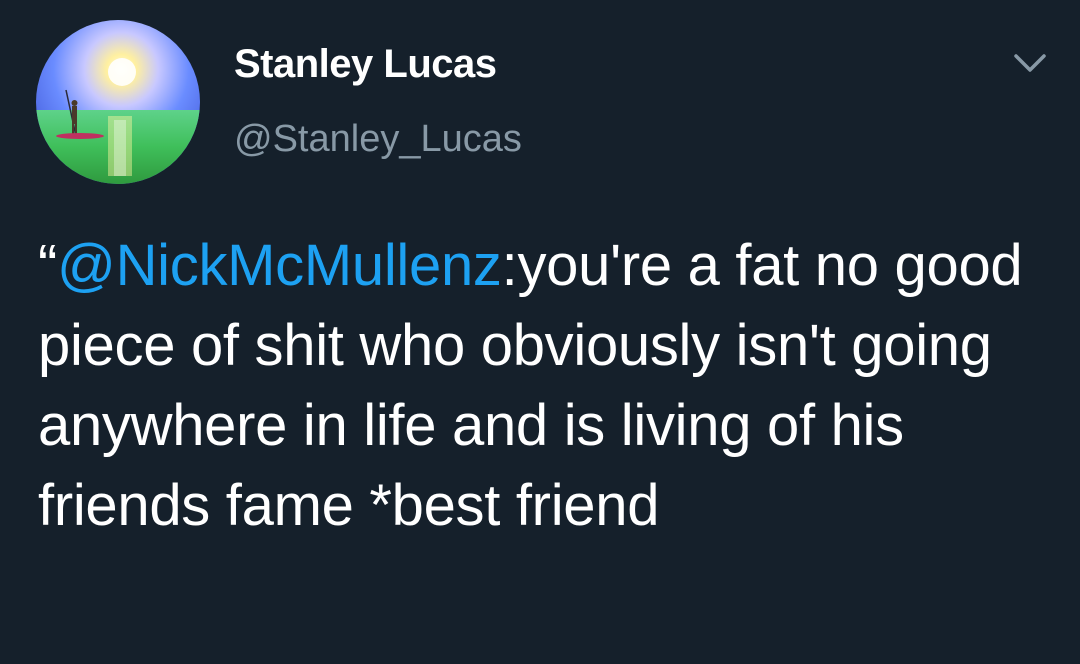 The width and height of the screenshot is (1080, 664). I want to click on sunset-paddleboard-avatar-icon, so click(118, 102).